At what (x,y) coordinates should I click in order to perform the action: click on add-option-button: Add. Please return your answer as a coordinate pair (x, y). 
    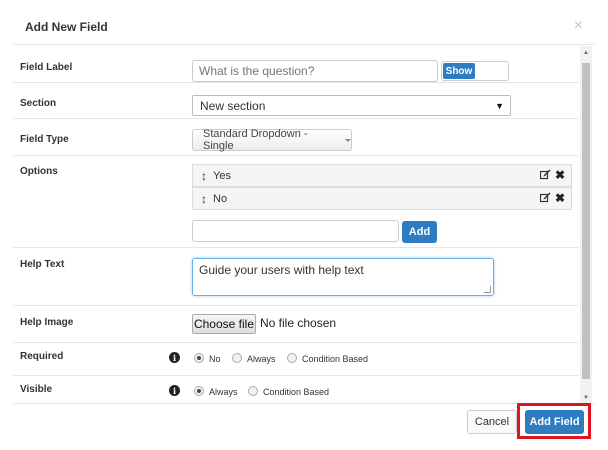
    Looking at the image, I should click on (419, 232).